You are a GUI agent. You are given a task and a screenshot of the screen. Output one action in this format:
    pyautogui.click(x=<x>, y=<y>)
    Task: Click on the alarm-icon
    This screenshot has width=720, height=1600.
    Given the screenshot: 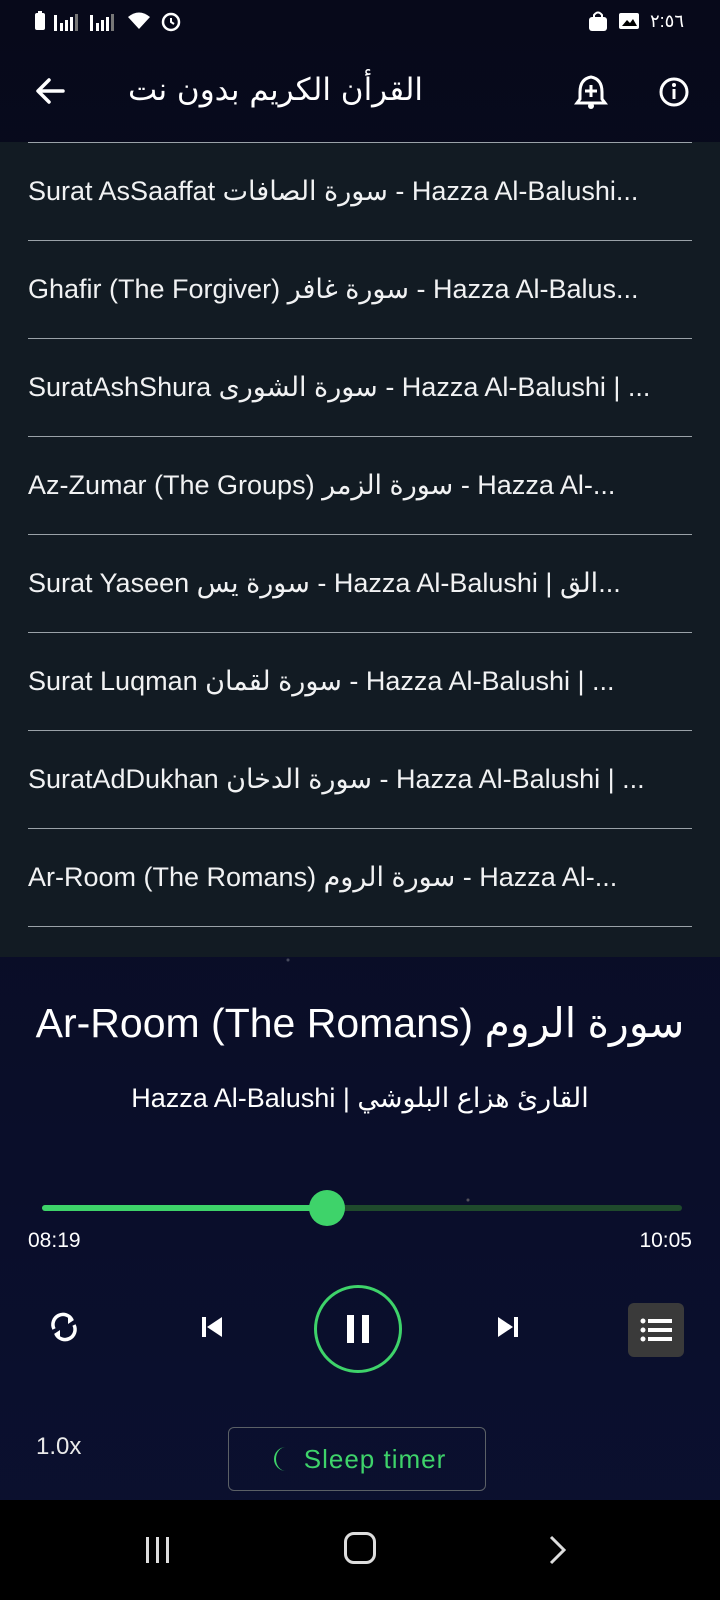 What is the action you would take?
    pyautogui.click(x=171, y=22)
    